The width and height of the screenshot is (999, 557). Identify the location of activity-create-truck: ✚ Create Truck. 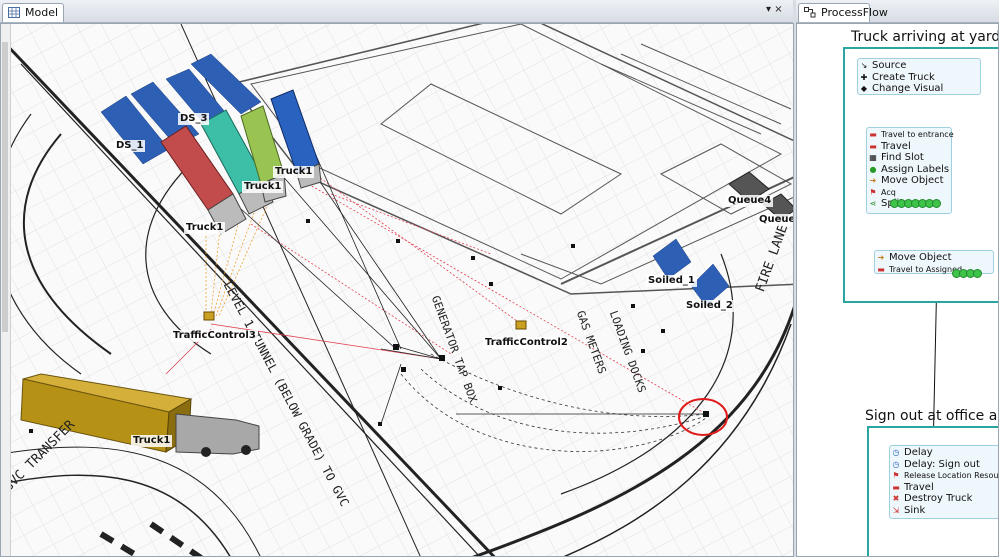
(919, 78).